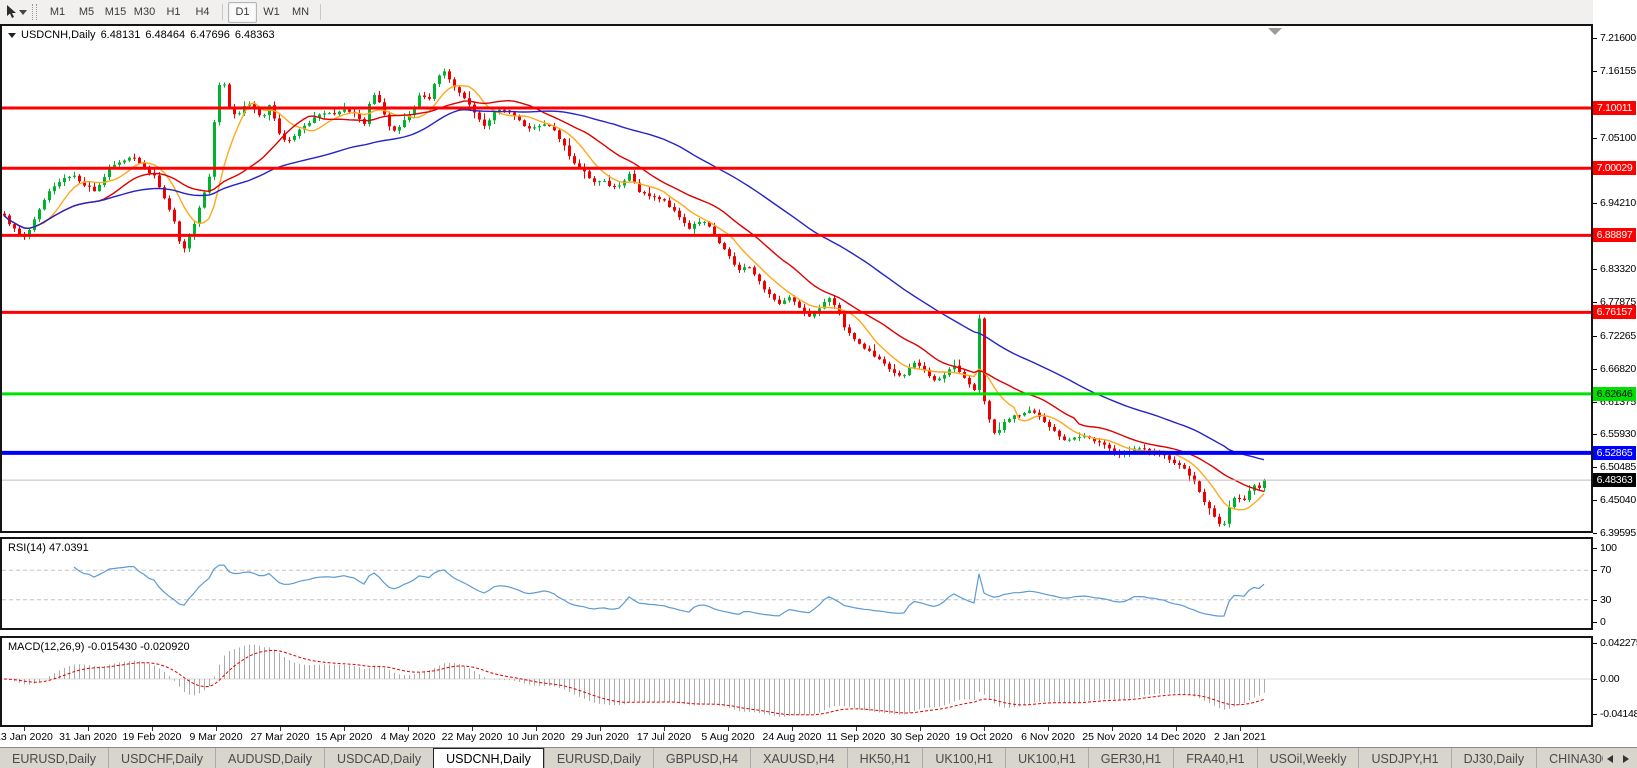  Describe the element at coordinates (701, 758) in the screenshot. I see `chart-tab-gbpusd-h4: GBPUSD,H4` at that location.